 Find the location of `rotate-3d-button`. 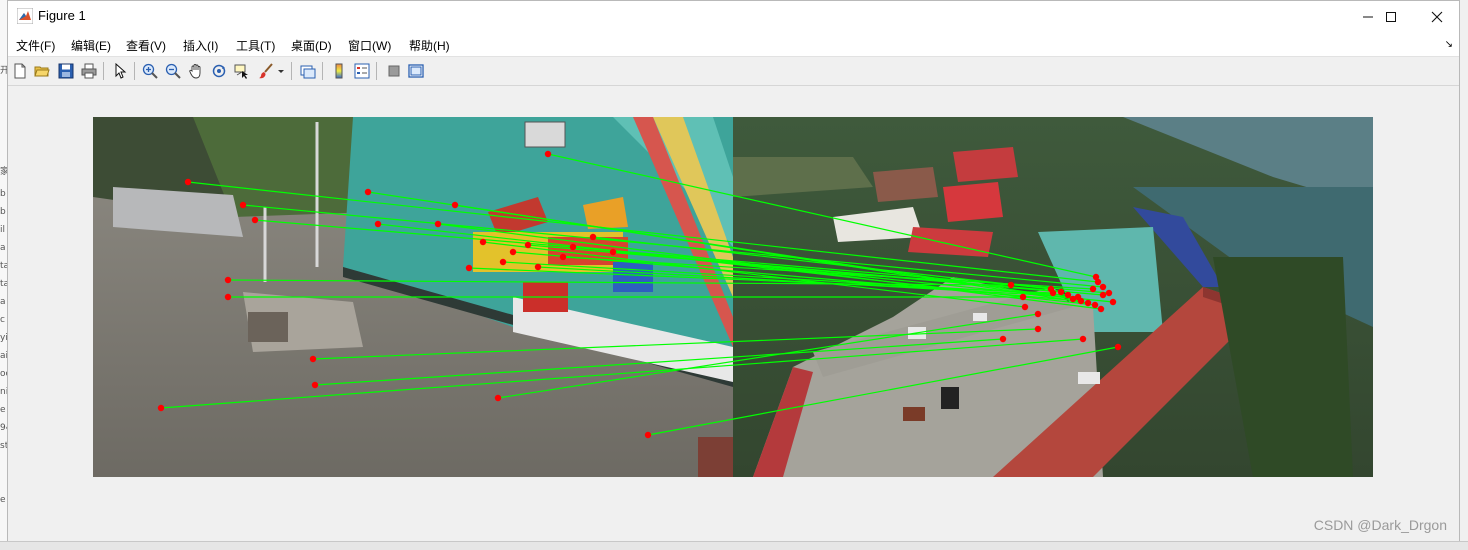

rotate-3d-button is located at coordinates (219, 71).